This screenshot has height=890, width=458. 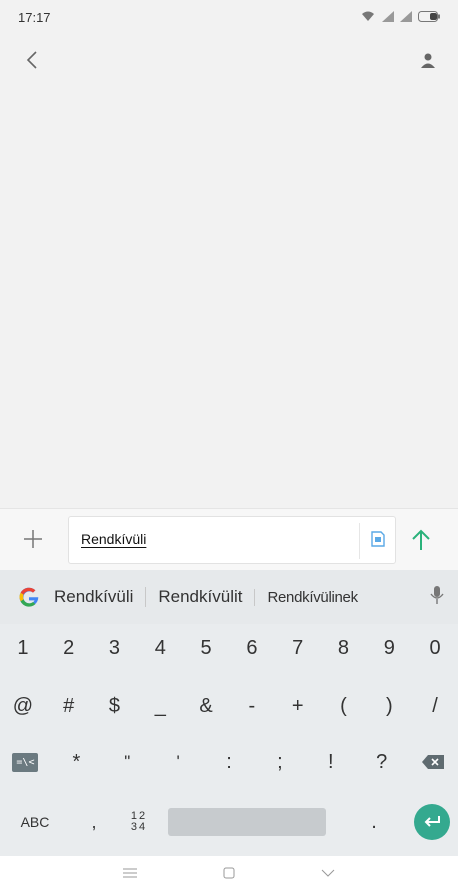 I want to click on status-icons, so click(x=400, y=17).